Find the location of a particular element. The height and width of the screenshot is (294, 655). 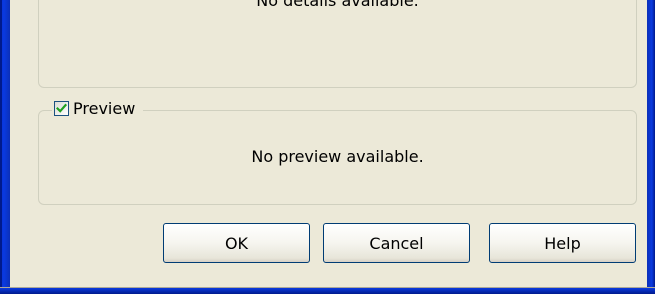

details-message: No details available. is located at coordinates (337, 5).